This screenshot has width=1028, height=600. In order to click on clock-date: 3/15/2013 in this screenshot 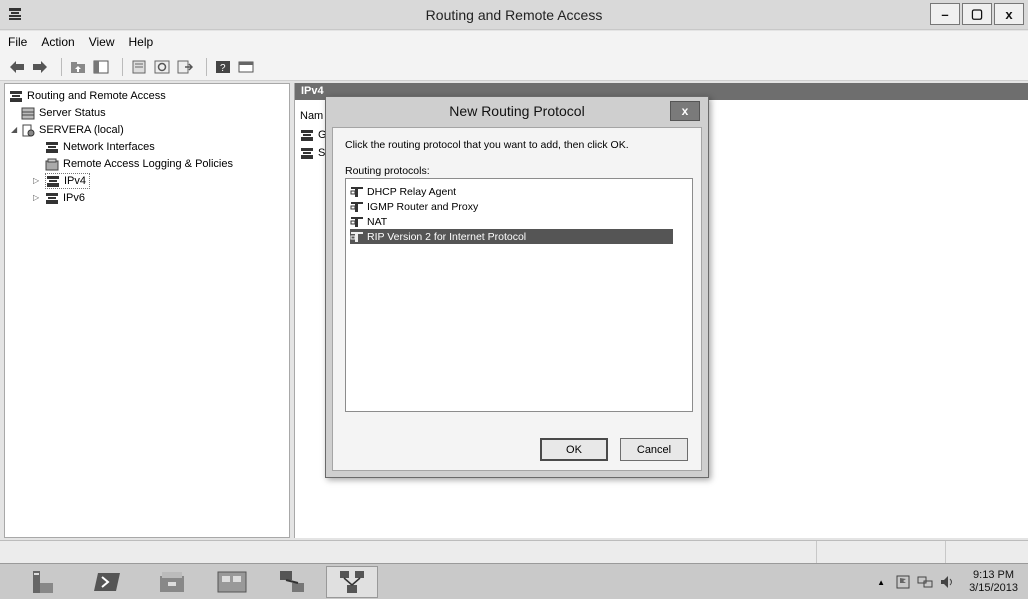, I will do `click(993, 588)`.